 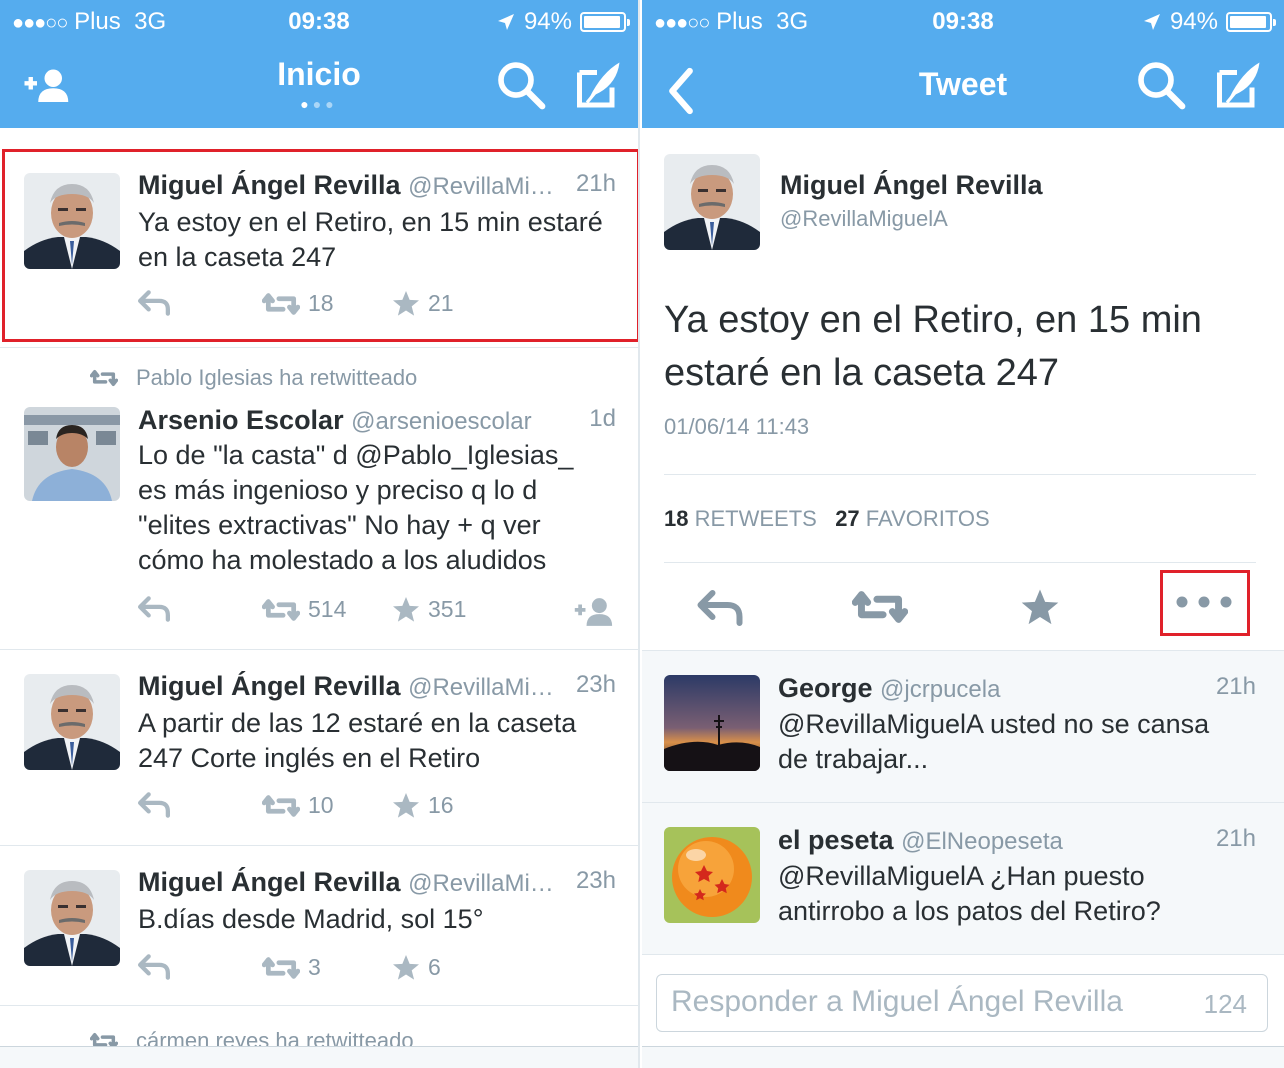 I want to click on author-name: Miguel Ángel Revilla, so click(x=911, y=185).